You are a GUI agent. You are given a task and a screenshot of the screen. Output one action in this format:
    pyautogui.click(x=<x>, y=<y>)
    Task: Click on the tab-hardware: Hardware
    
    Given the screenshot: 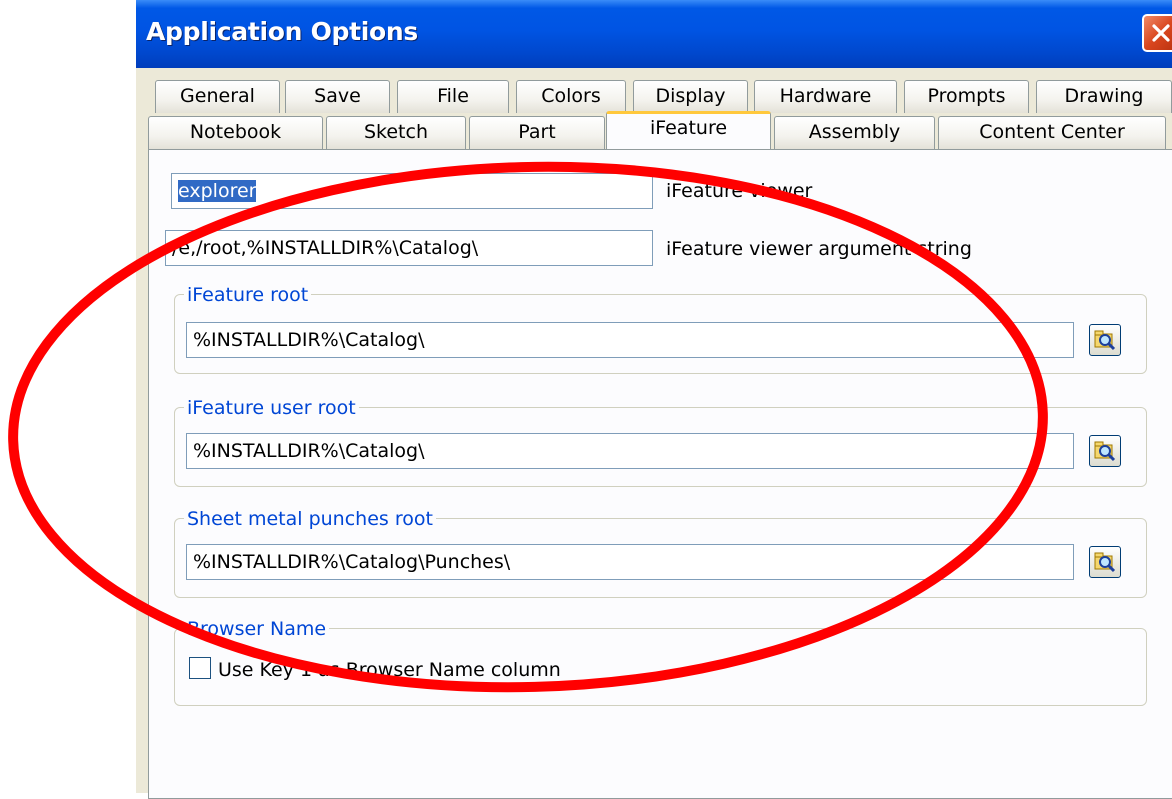 What is the action you would take?
    pyautogui.click(x=825, y=96)
    